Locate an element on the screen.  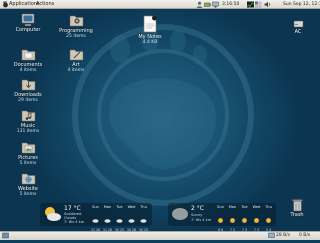
date-clock: Sun Sep 12, 12:18 is located at coordinates (301, 4).